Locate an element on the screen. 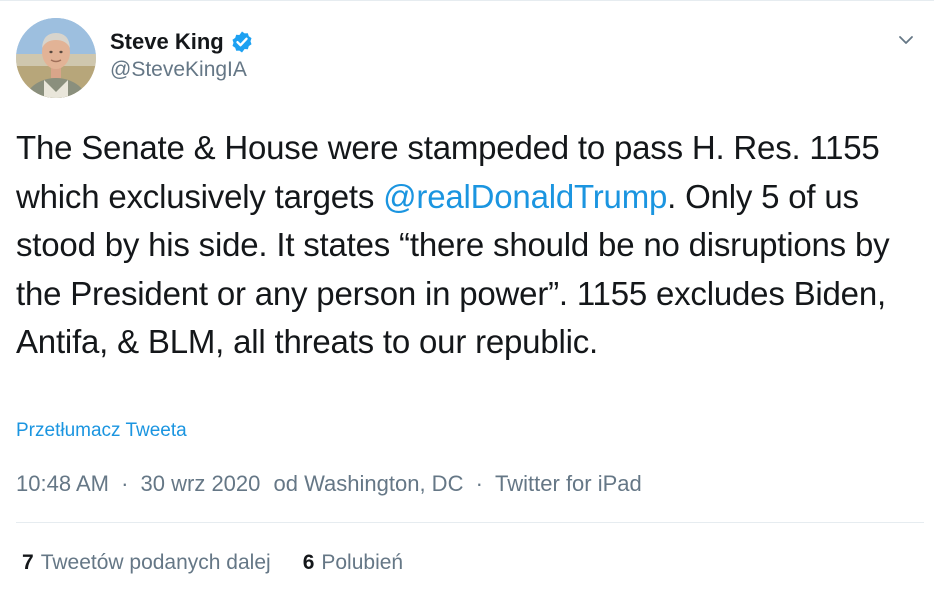 This screenshot has height=598, width=934. avatar is located at coordinates (56, 58).